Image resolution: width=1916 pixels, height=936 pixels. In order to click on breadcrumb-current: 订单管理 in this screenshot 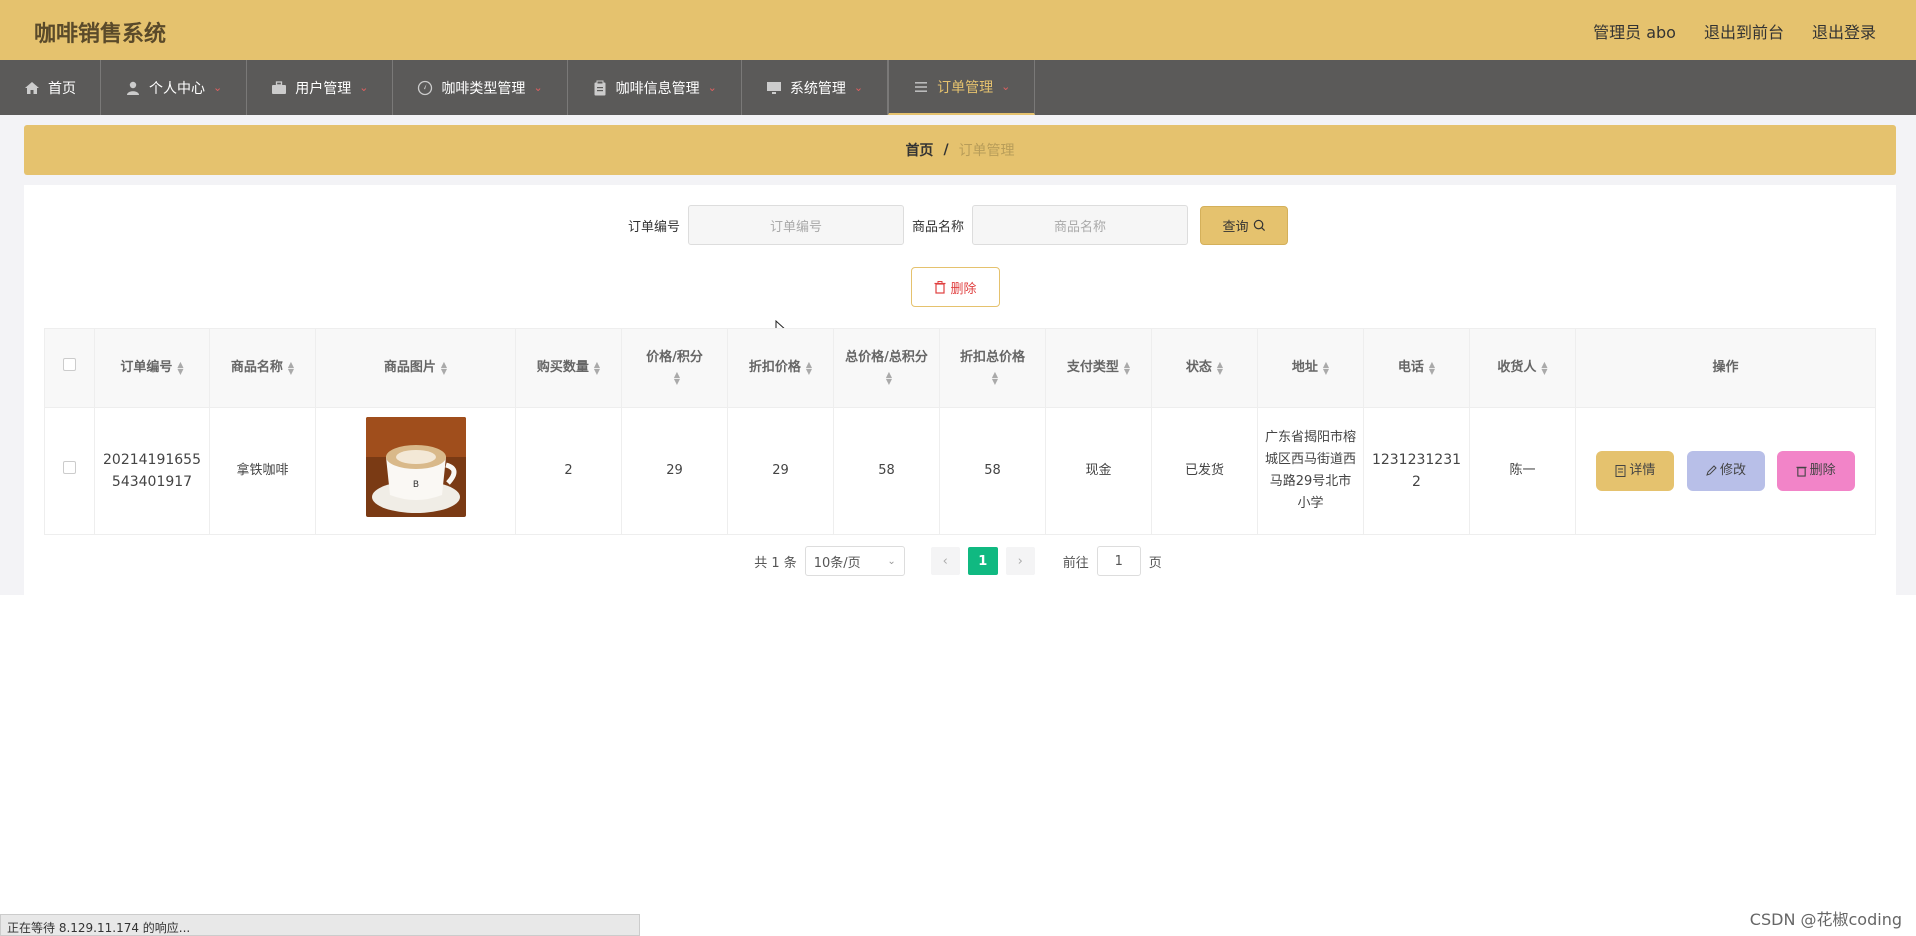, I will do `click(986, 151)`.